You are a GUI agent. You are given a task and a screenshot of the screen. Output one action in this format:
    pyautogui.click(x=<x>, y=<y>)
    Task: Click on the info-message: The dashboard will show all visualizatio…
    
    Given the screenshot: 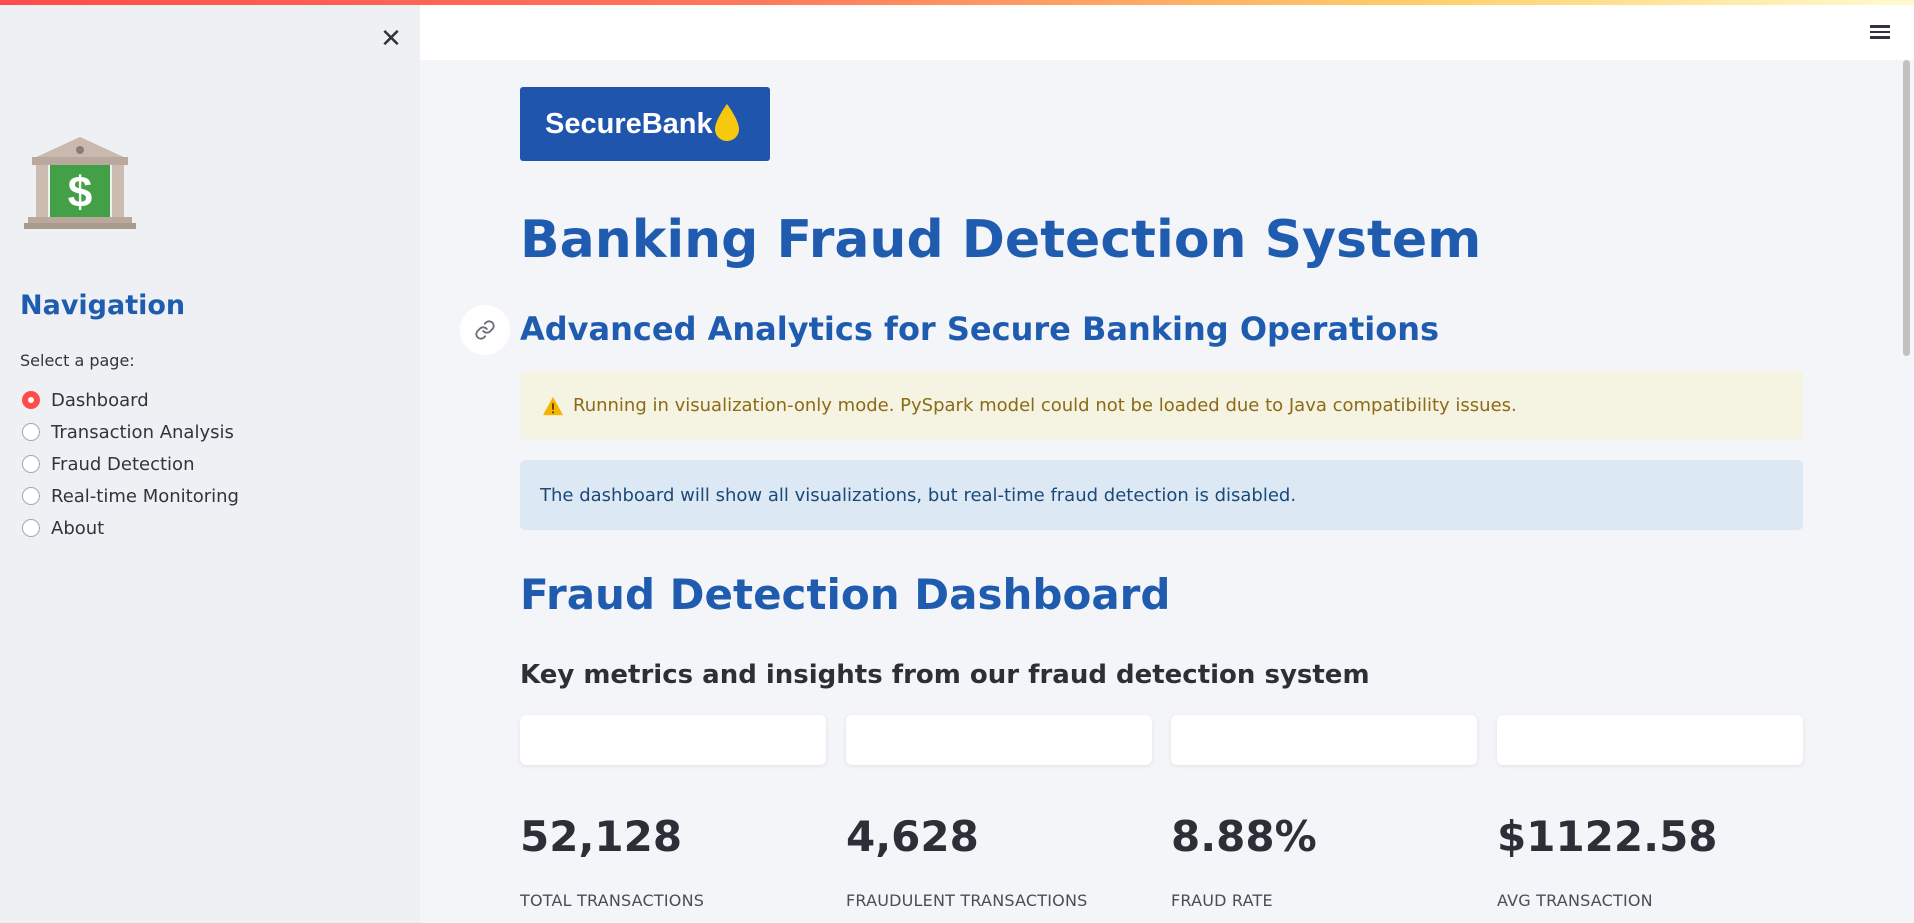 What is the action you would take?
    pyautogui.click(x=918, y=495)
    